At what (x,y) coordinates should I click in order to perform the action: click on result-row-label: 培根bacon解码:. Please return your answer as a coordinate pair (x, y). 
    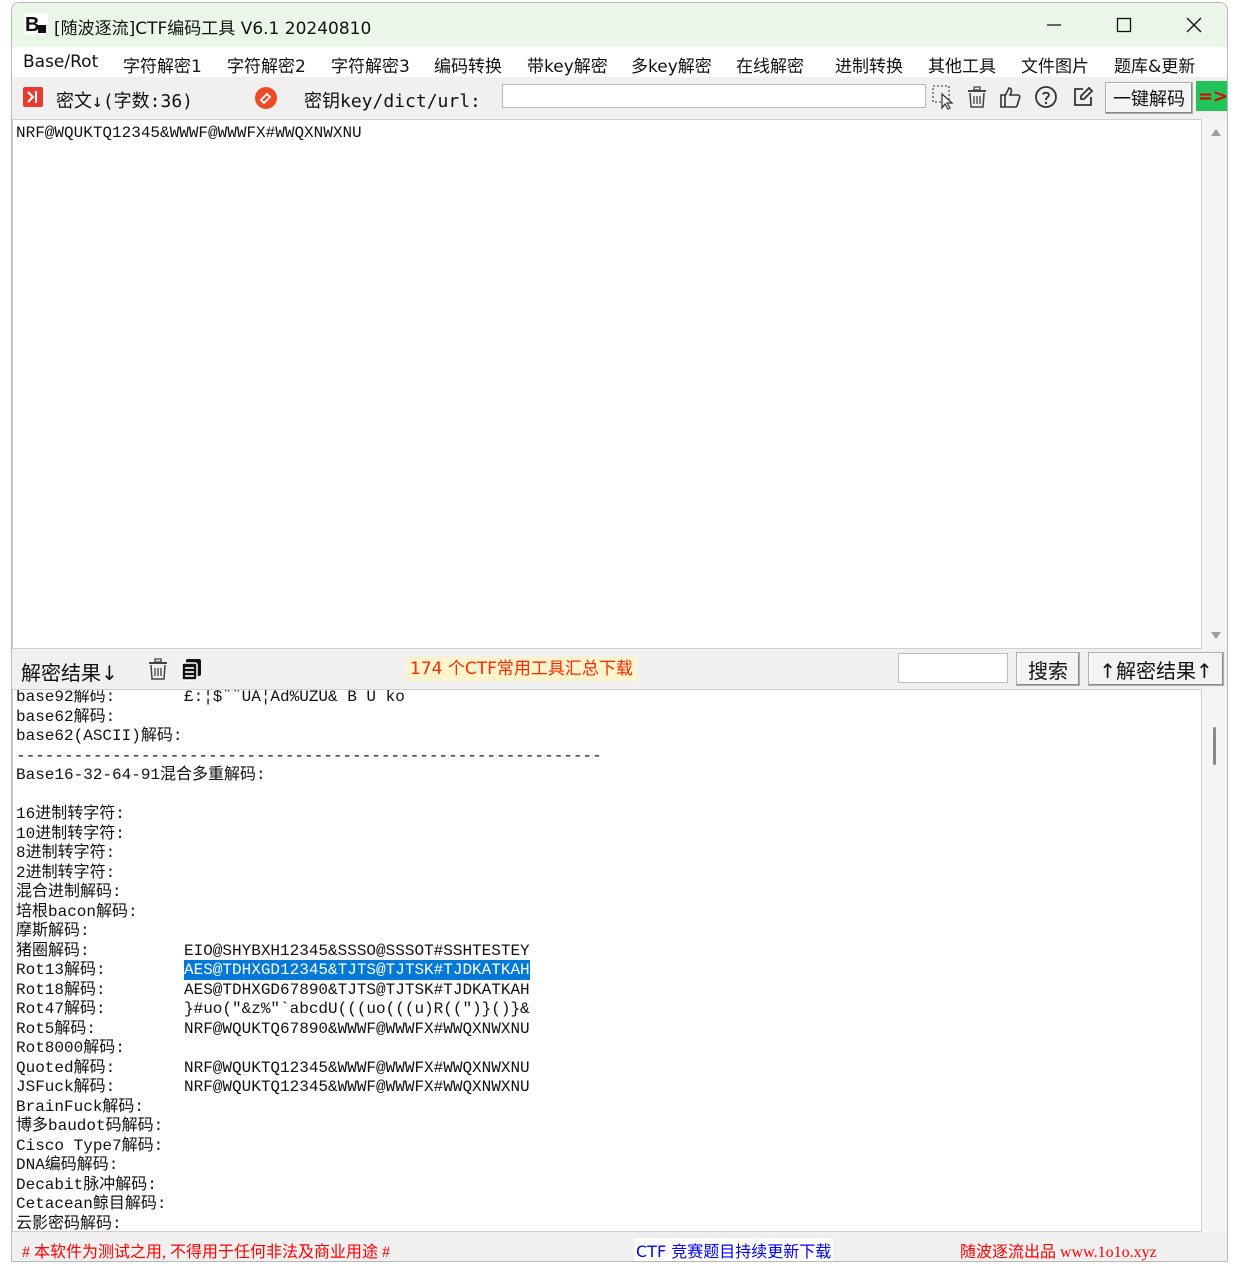
    Looking at the image, I should click on (77, 912).